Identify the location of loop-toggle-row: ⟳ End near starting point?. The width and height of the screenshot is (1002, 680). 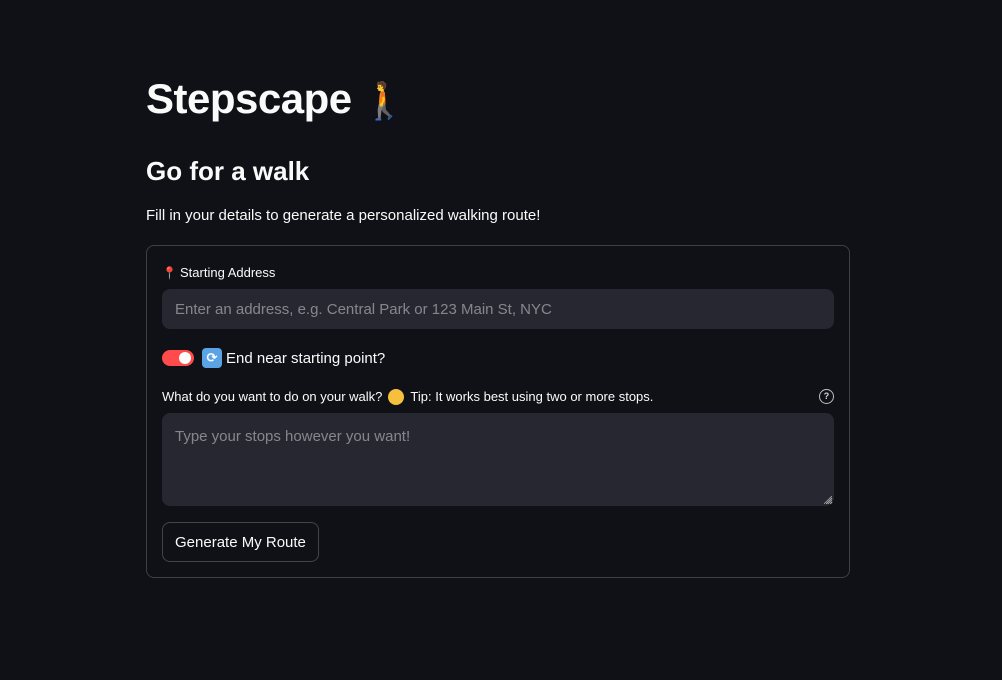
(273, 358).